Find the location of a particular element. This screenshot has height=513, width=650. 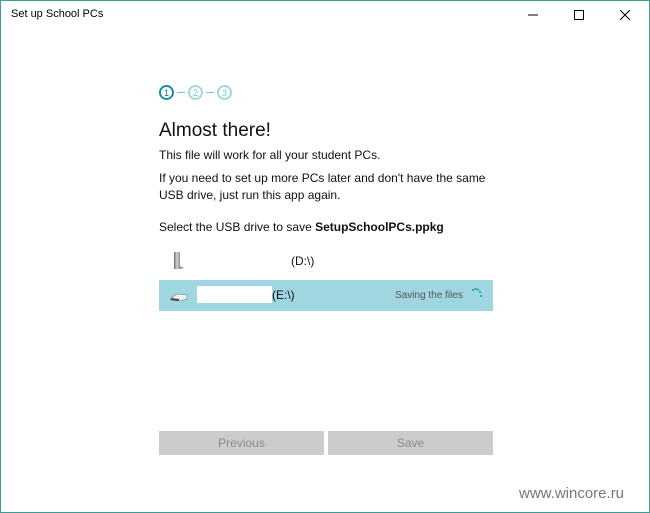

progress-spinner-icon is located at coordinates (477, 292).